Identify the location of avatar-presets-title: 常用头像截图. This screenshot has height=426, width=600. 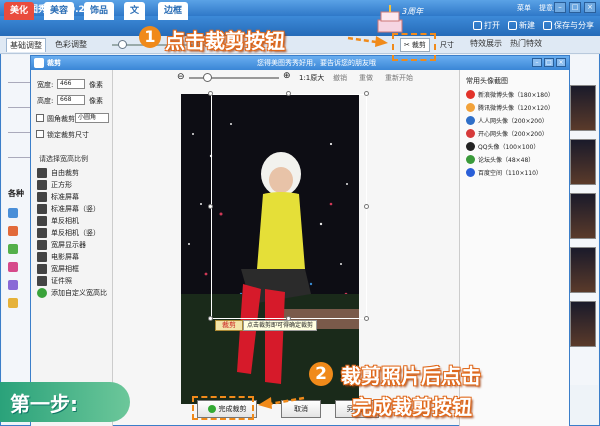
(487, 81).